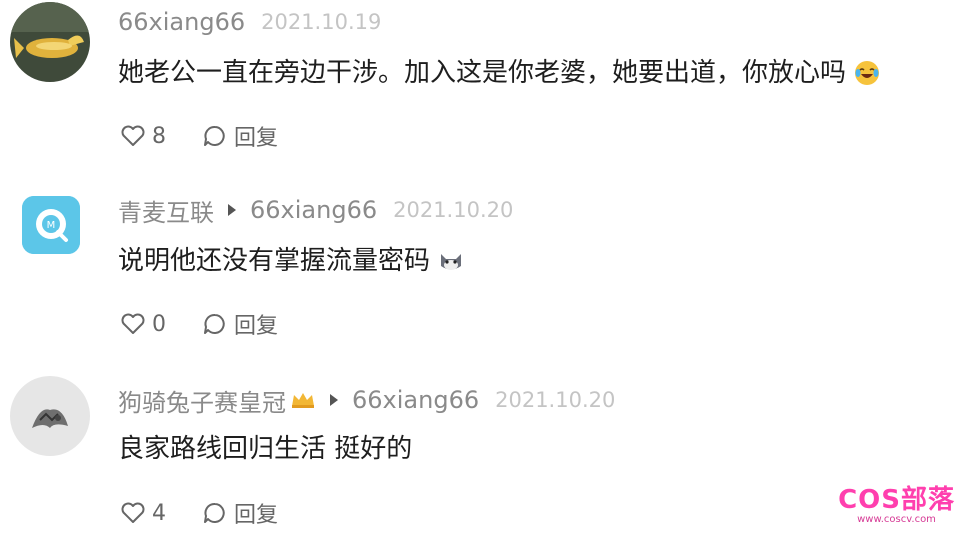 Image resolution: width=965 pixels, height=533 pixels. I want to click on comment-actions: 8 回复, so click(217, 136).